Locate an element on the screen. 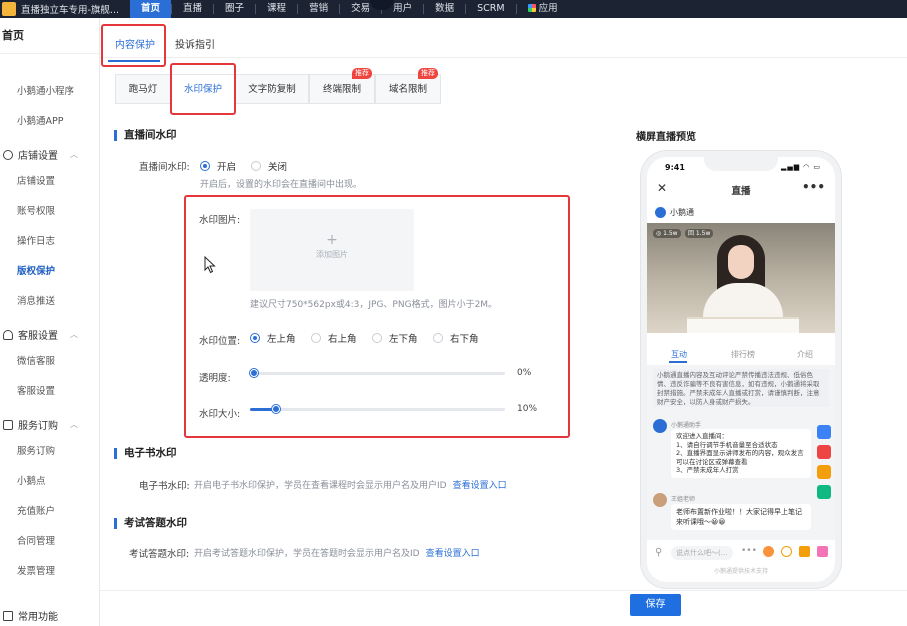 The height and width of the screenshot is (626, 907). image-size-hint: 建议尺寸750*562px或4:3，JPG、PNG格式，图片小于2M。 is located at coordinates (374, 305).